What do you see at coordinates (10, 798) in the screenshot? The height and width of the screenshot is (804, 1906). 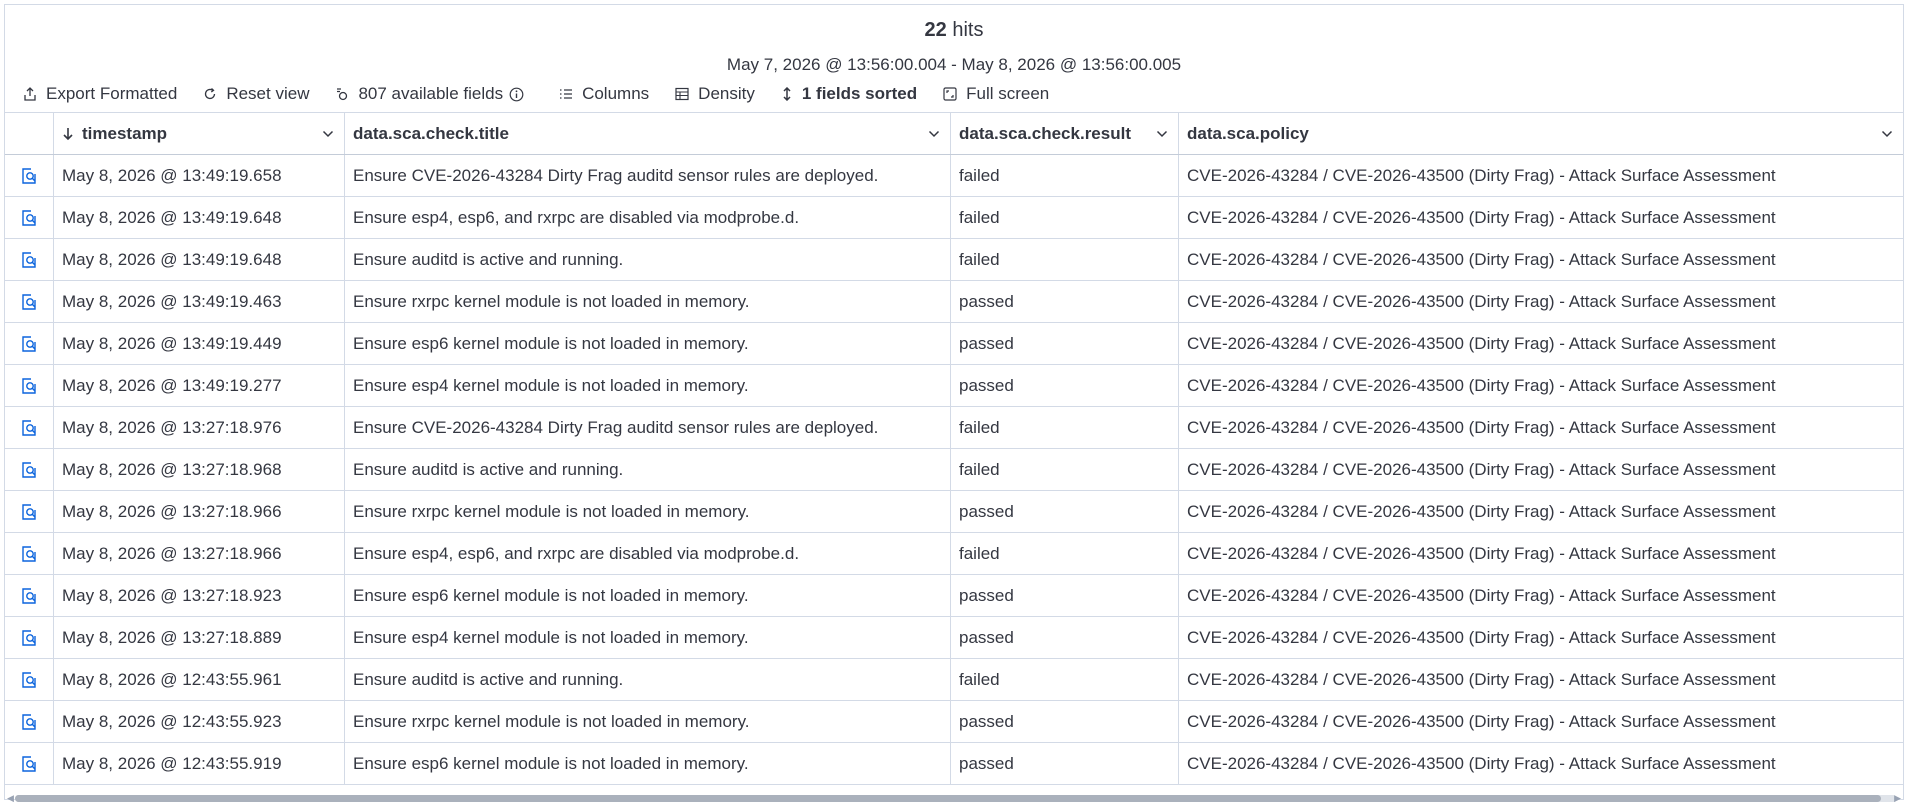 I see `scroll-left-arrow-icon: ◀` at bounding box center [10, 798].